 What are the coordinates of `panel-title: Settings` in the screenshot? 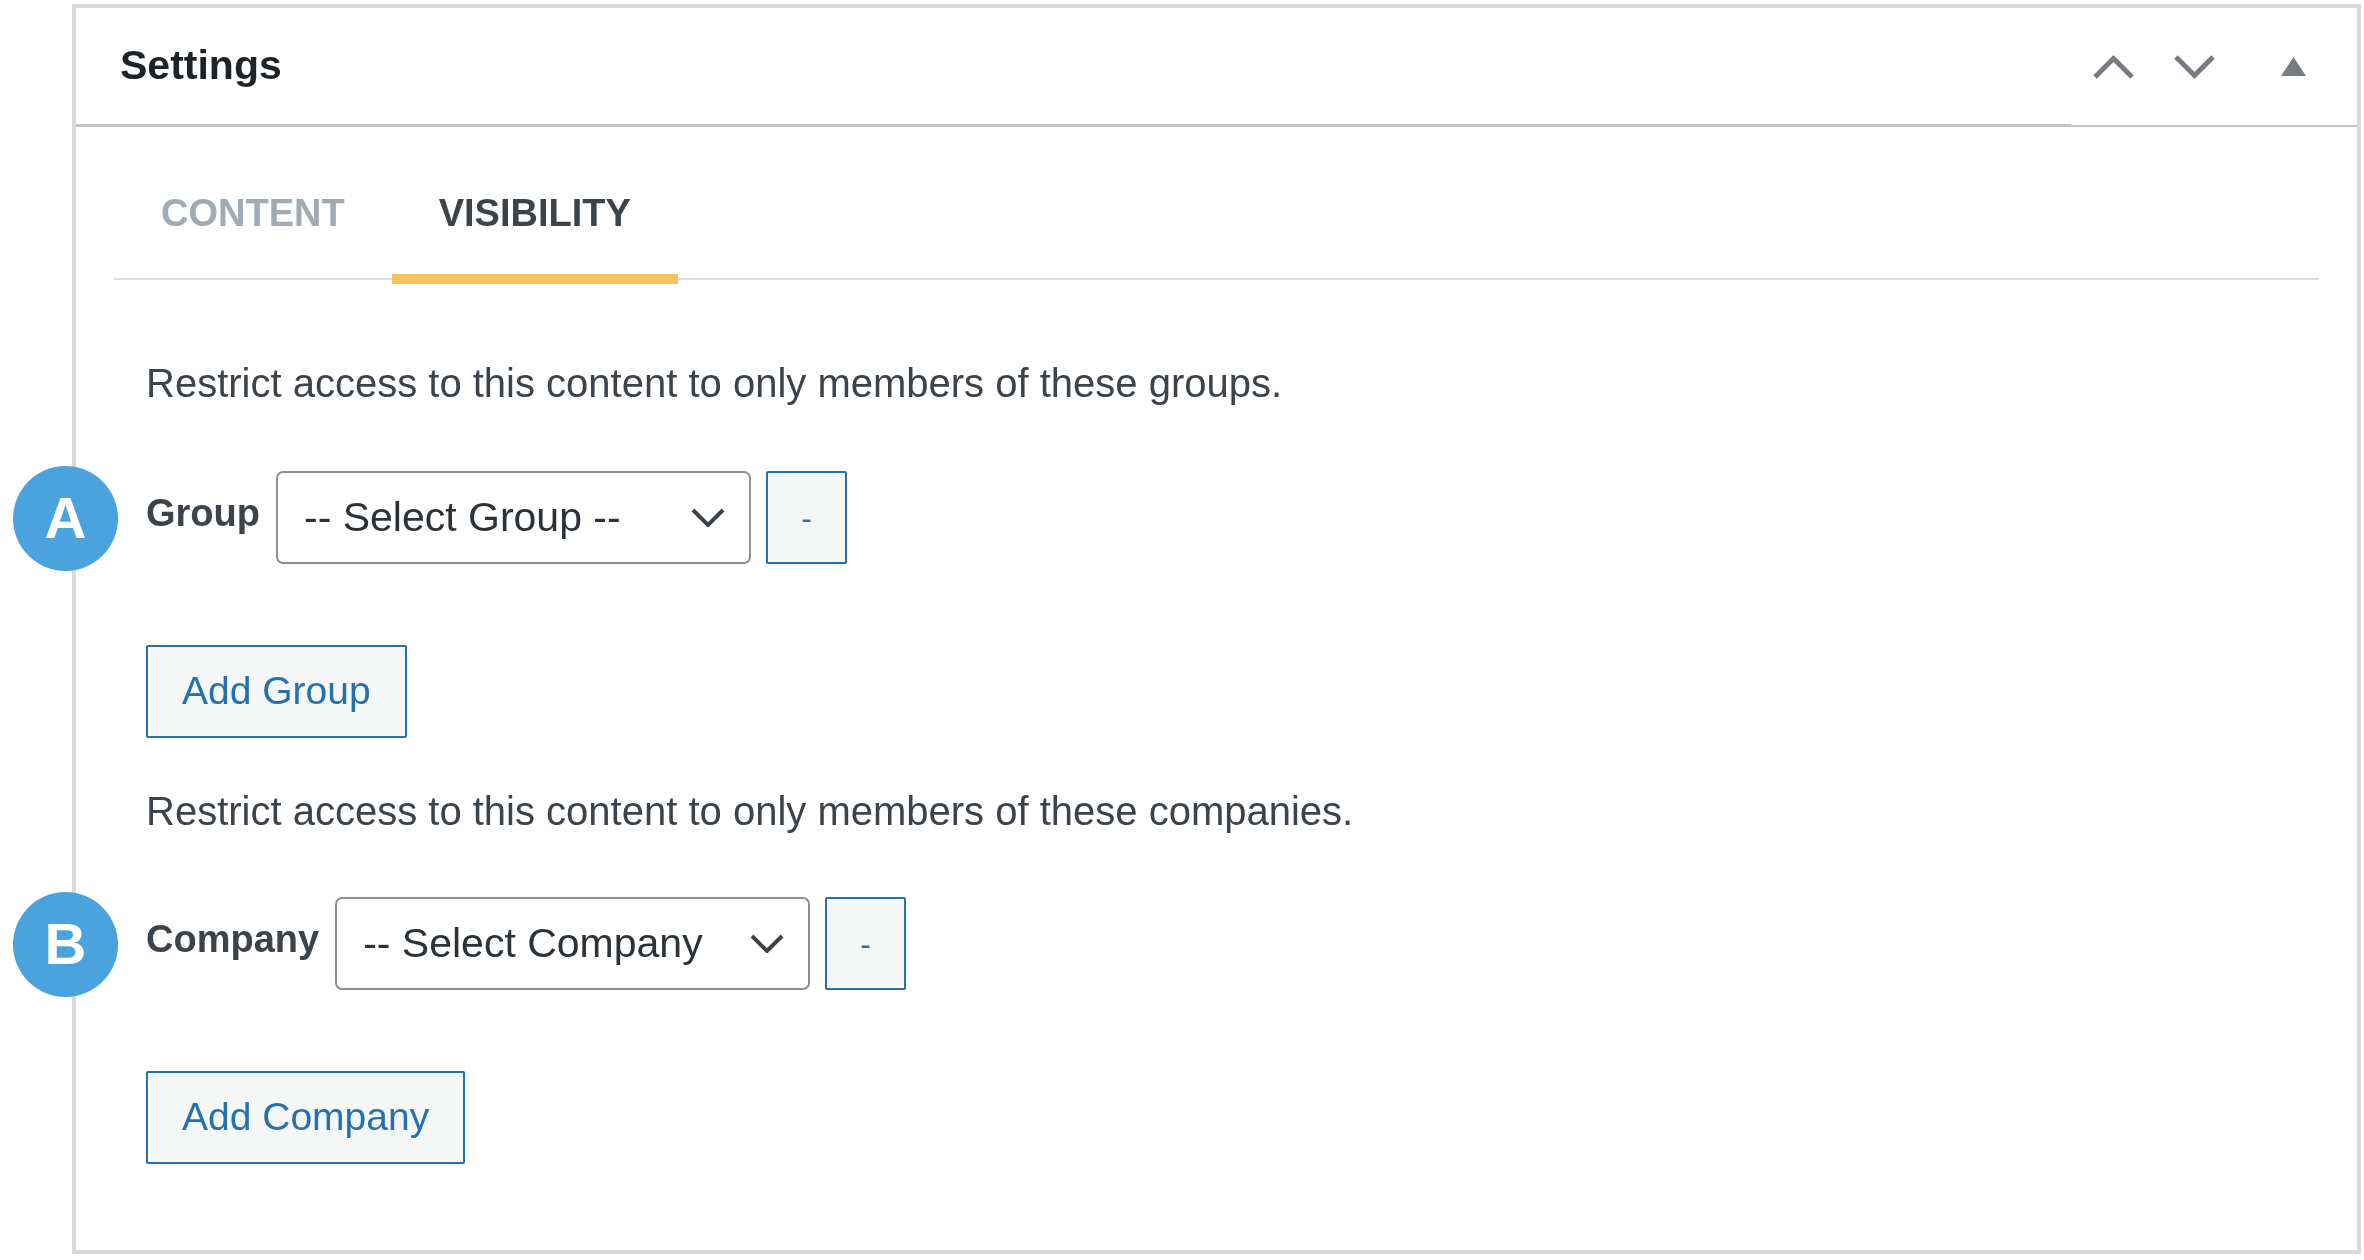 It's located at (201, 66).